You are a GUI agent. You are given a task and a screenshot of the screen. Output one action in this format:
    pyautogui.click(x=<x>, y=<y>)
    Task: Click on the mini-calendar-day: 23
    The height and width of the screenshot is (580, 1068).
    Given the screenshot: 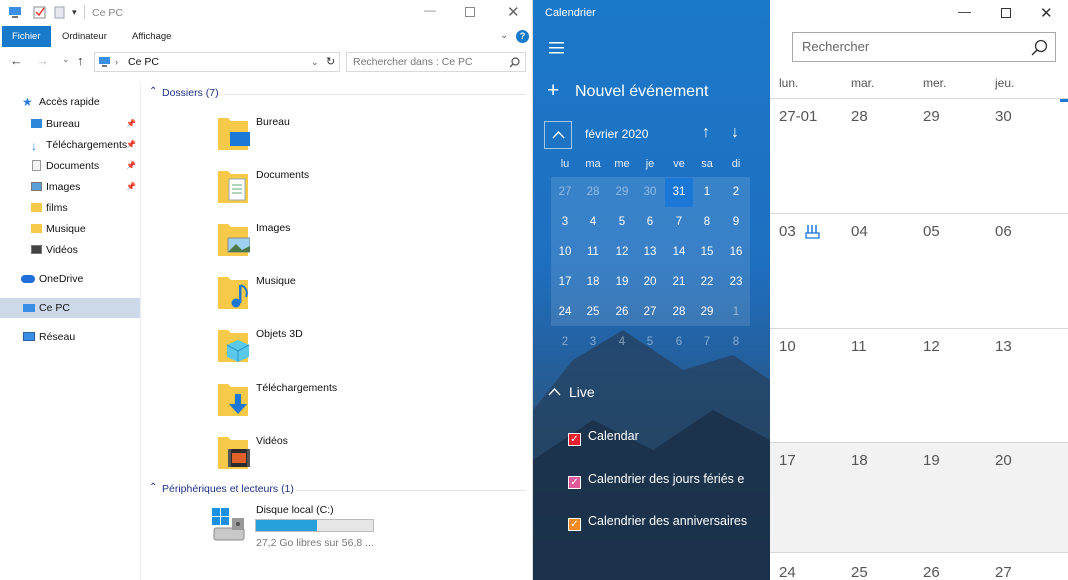 What is the action you would take?
    pyautogui.click(x=736, y=282)
    